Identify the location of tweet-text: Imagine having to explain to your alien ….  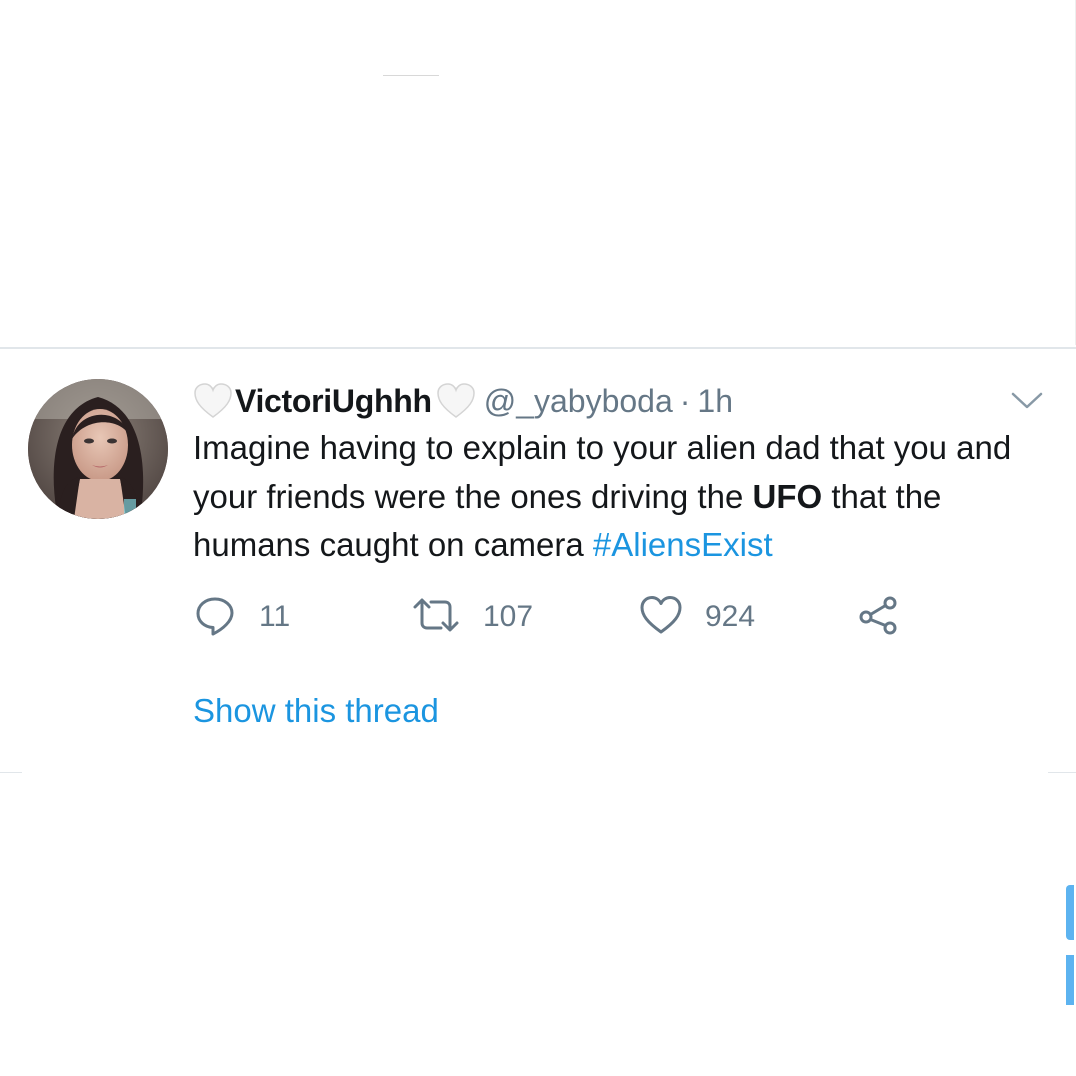
(623, 497).